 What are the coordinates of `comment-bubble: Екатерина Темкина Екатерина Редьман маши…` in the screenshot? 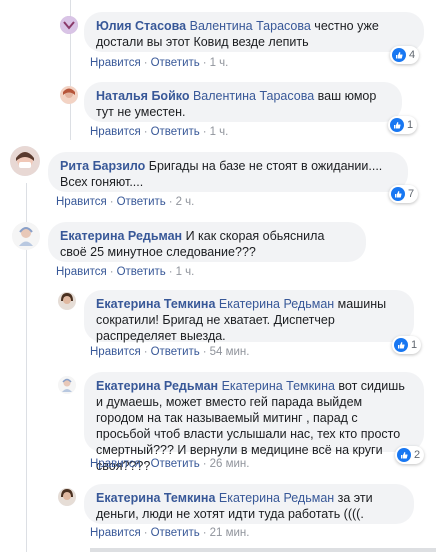 It's located at (249, 316).